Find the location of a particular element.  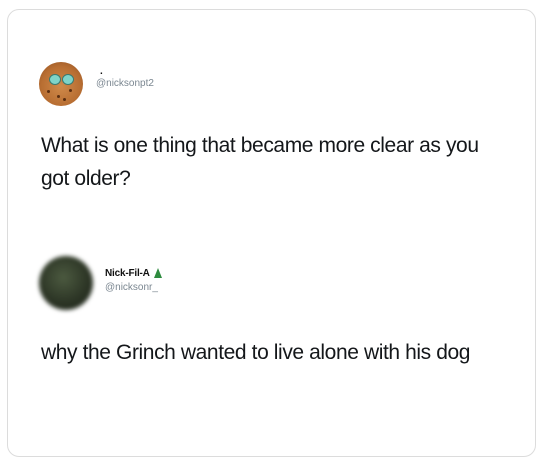

user-handle: @nicksonr_ is located at coordinates (131, 287).